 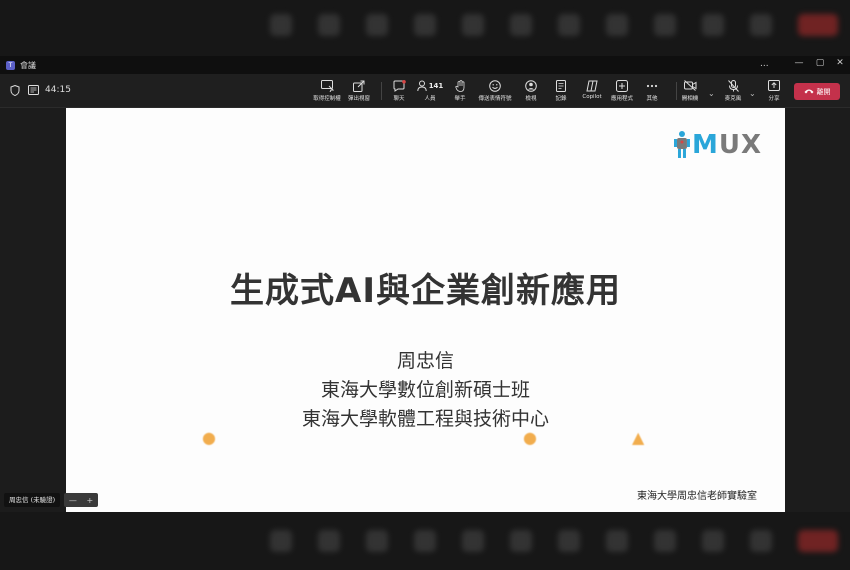 I want to click on camera-off-icon, so click(x=690, y=85).